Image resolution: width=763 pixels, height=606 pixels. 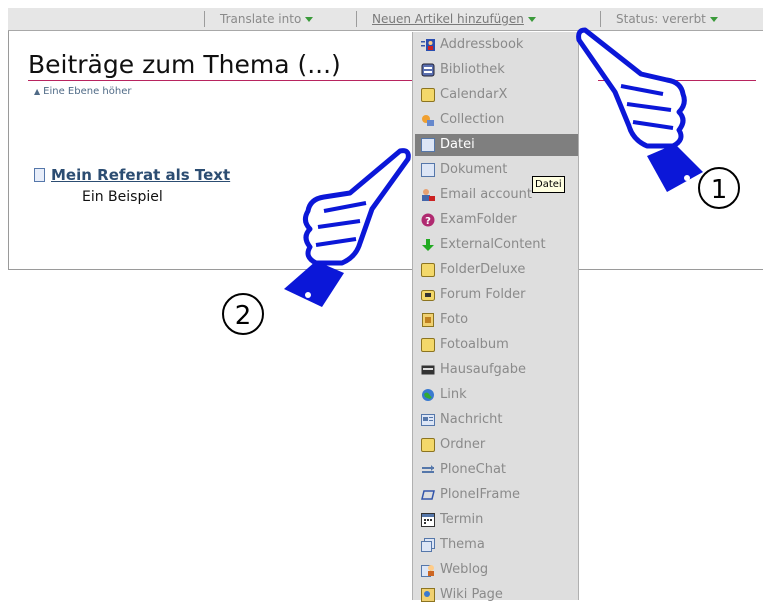 I want to click on menu-item-plonechat: PloneChat, so click(x=496, y=470).